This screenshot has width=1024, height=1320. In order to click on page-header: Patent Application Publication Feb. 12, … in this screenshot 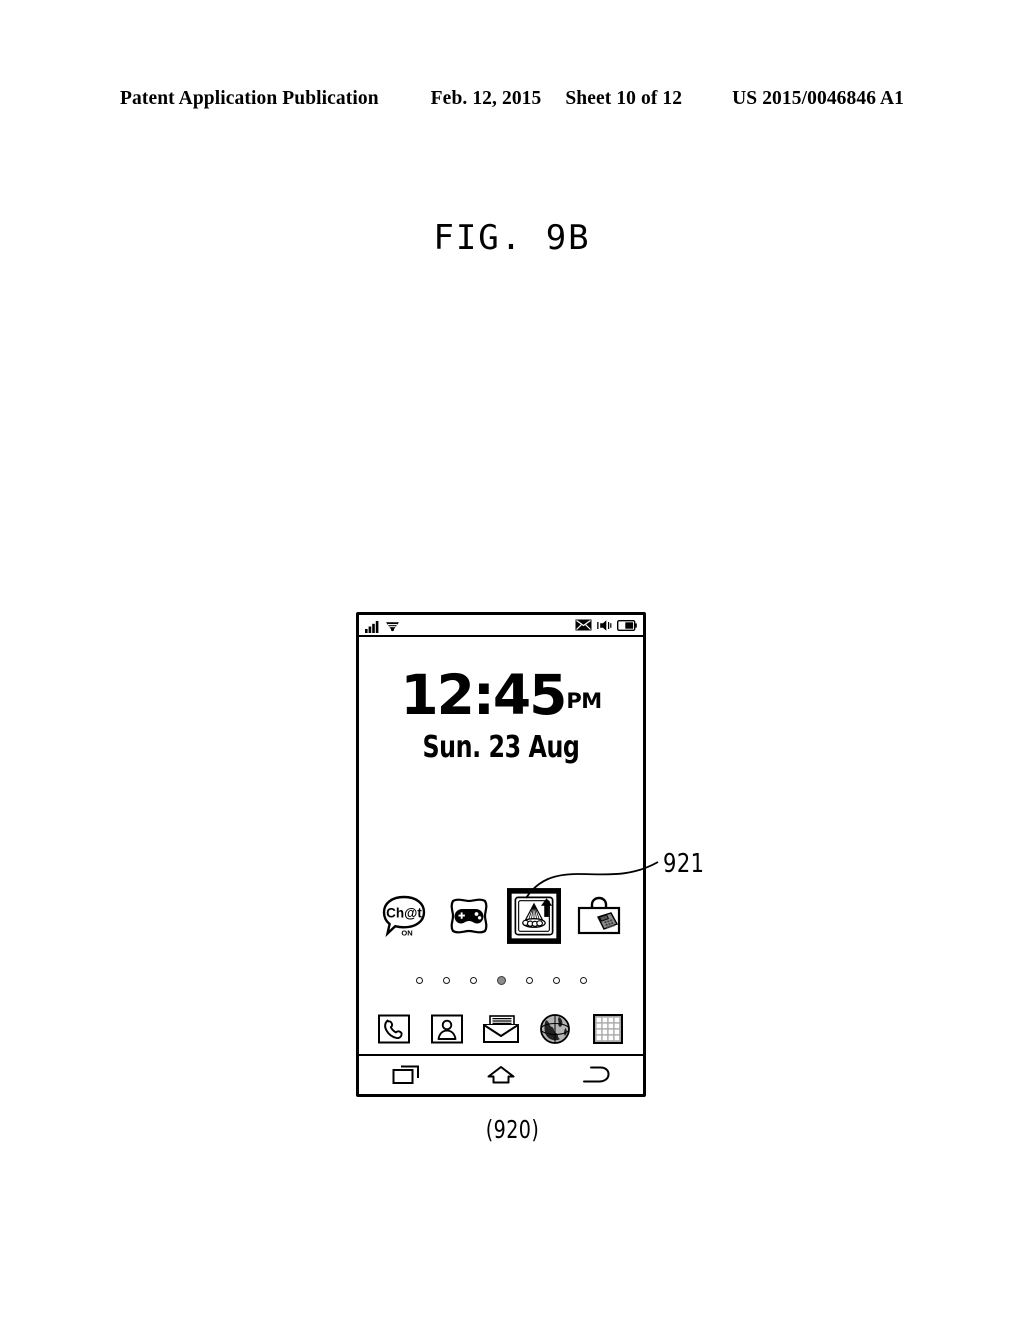, I will do `click(512, 99)`.